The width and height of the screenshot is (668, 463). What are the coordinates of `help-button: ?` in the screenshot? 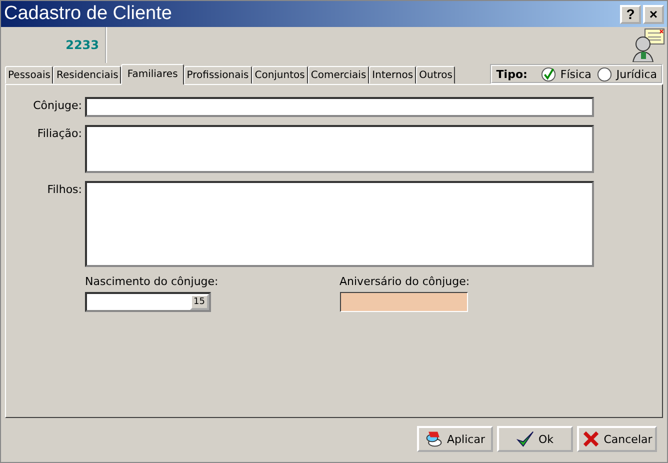 It's located at (630, 14).